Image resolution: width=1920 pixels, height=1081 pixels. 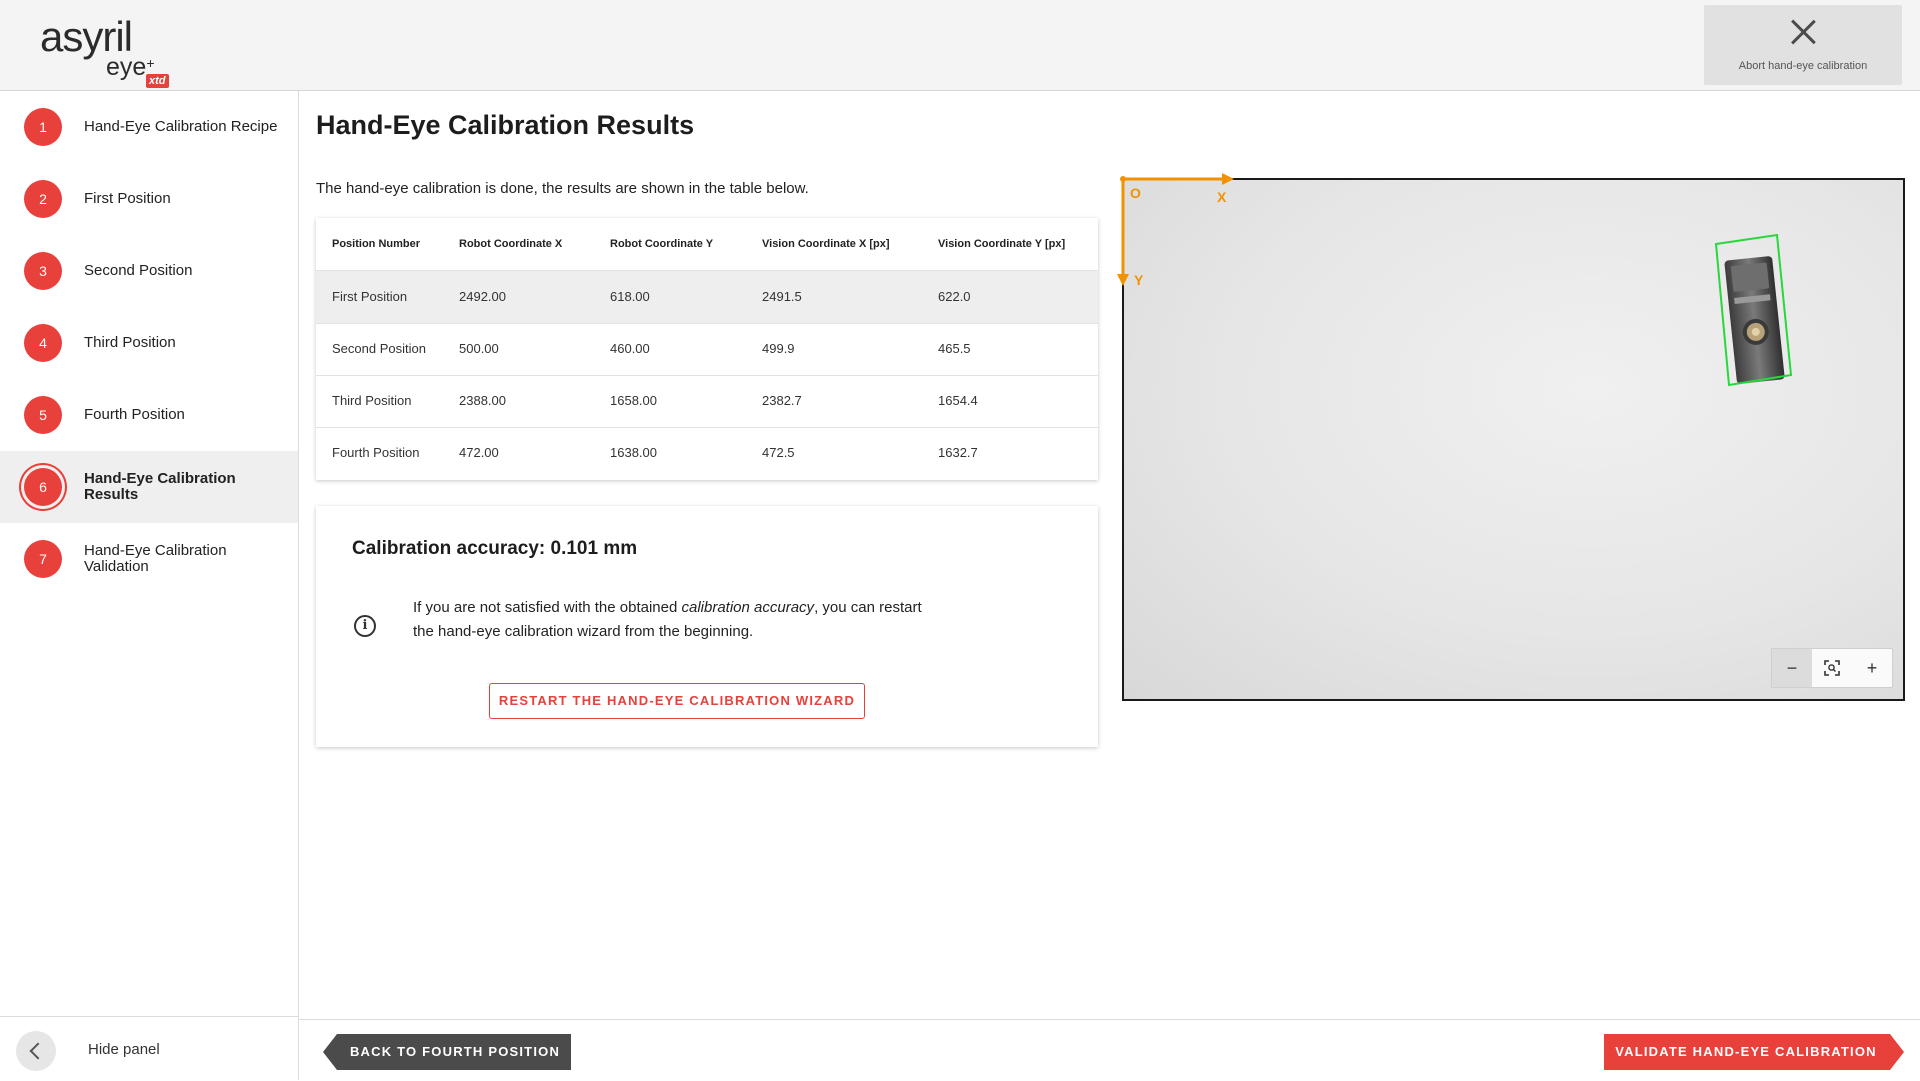 What do you see at coordinates (376, 244) in the screenshot?
I see `column-header: Position Number` at bounding box center [376, 244].